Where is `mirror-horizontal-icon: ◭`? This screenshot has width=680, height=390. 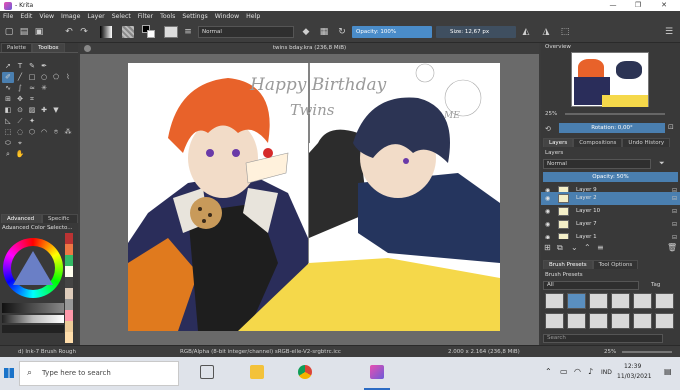
mirror-horizontal-icon: ◭ is located at coordinates (526, 32).